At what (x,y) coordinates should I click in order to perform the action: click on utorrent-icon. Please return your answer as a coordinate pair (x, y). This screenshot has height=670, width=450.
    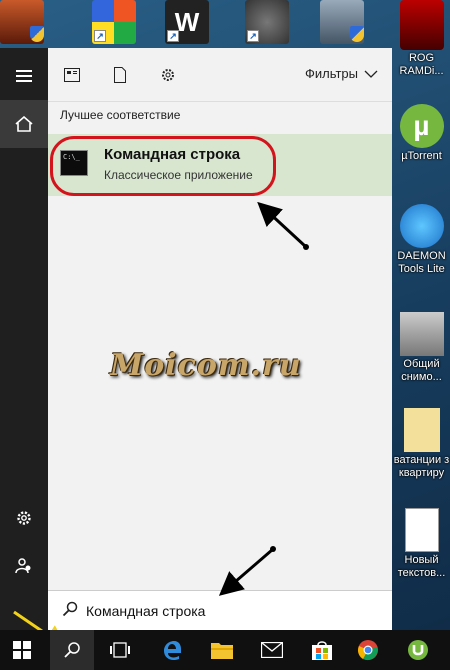
    Looking at the image, I should click on (418, 650).